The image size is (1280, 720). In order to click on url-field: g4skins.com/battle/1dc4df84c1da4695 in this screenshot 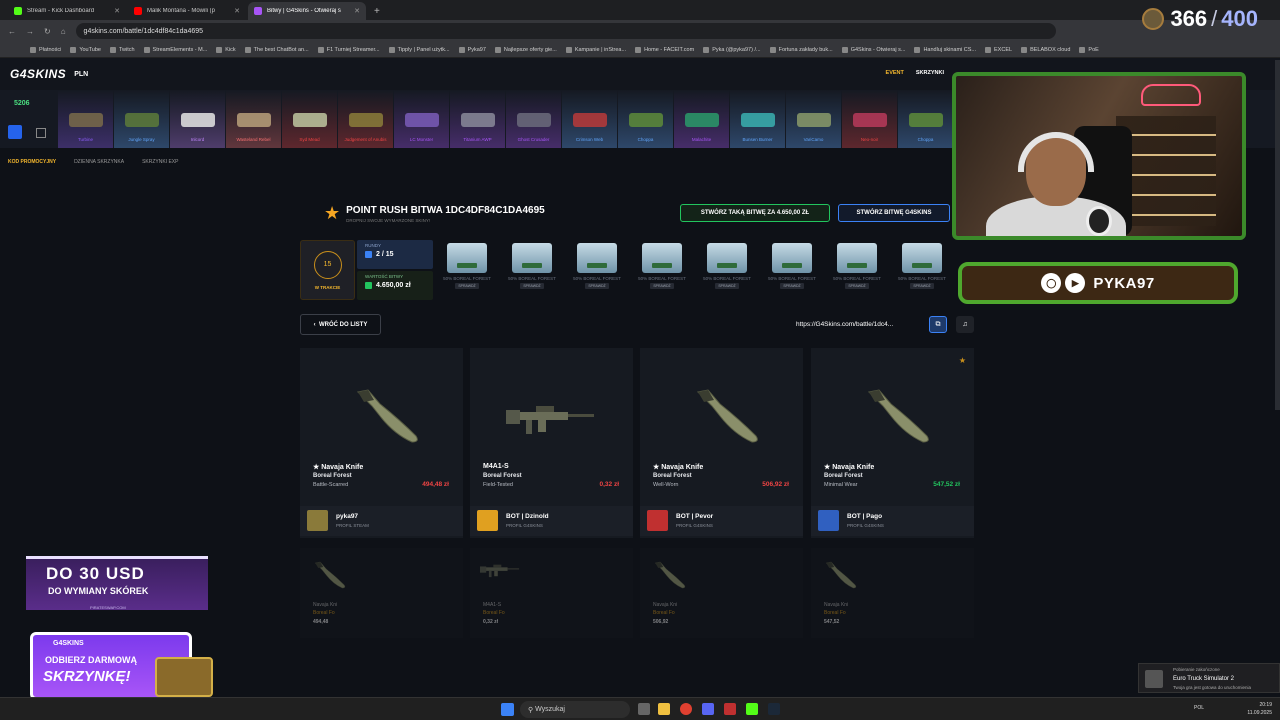, I will do `click(565, 31)`.